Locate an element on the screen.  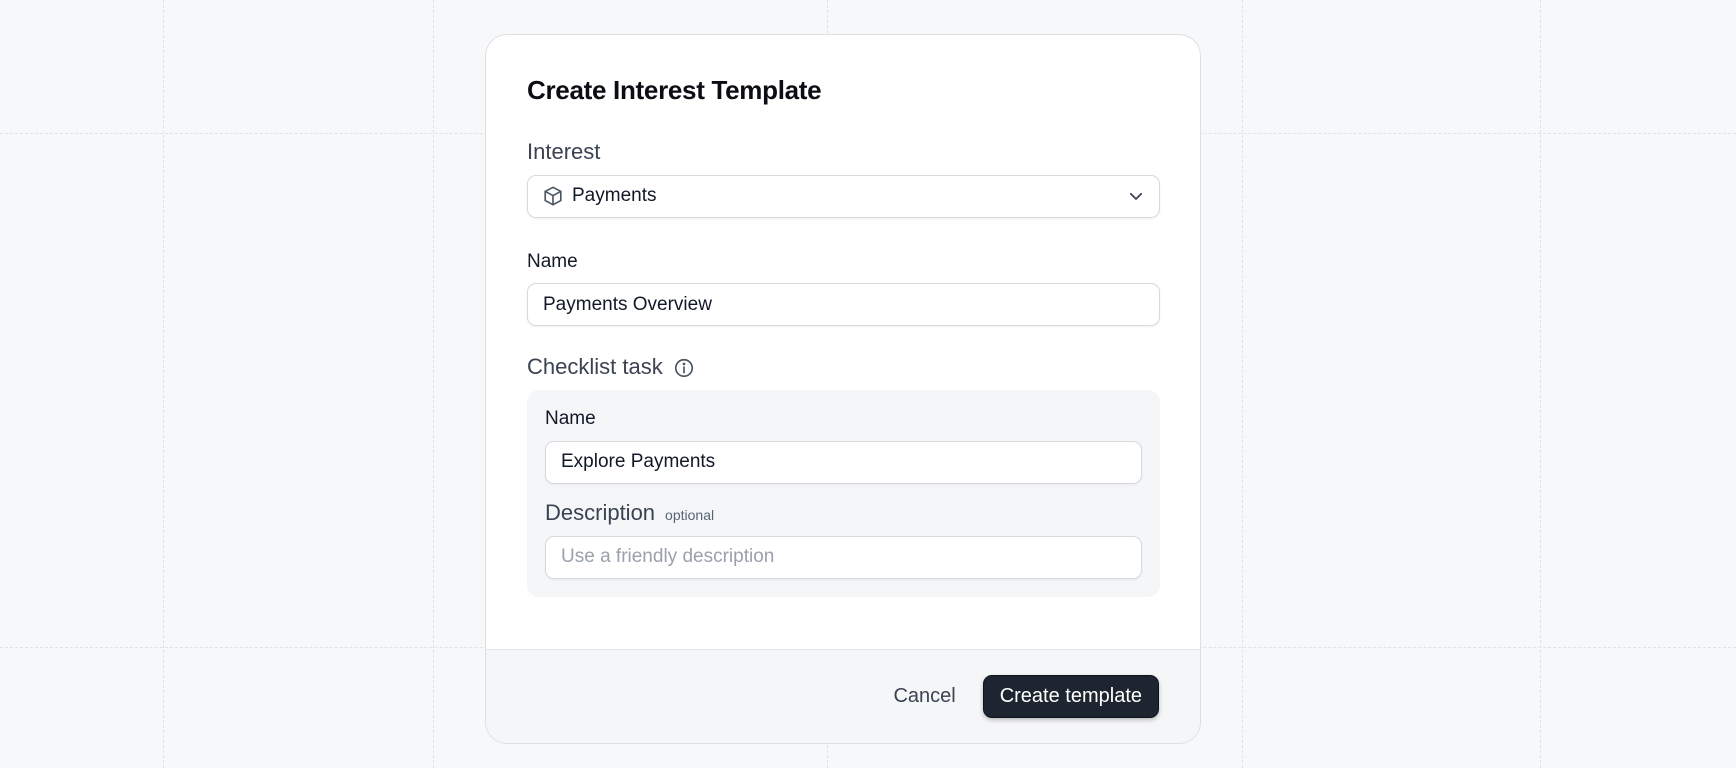
interest-select: Payments is located at coordinates (843, 196).